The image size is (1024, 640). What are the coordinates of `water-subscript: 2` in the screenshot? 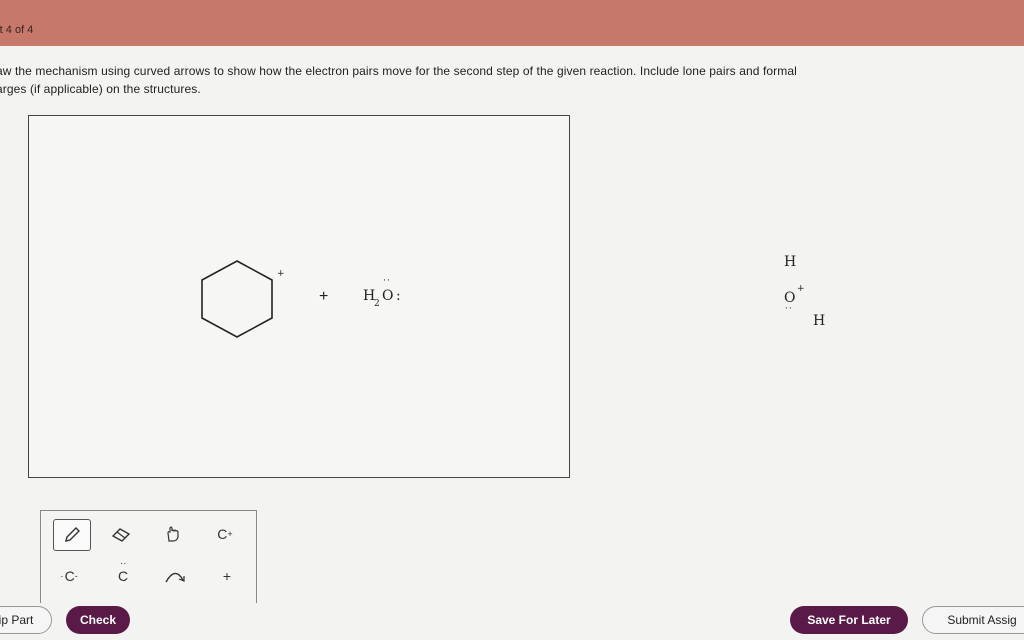 It's located at (377, 304).